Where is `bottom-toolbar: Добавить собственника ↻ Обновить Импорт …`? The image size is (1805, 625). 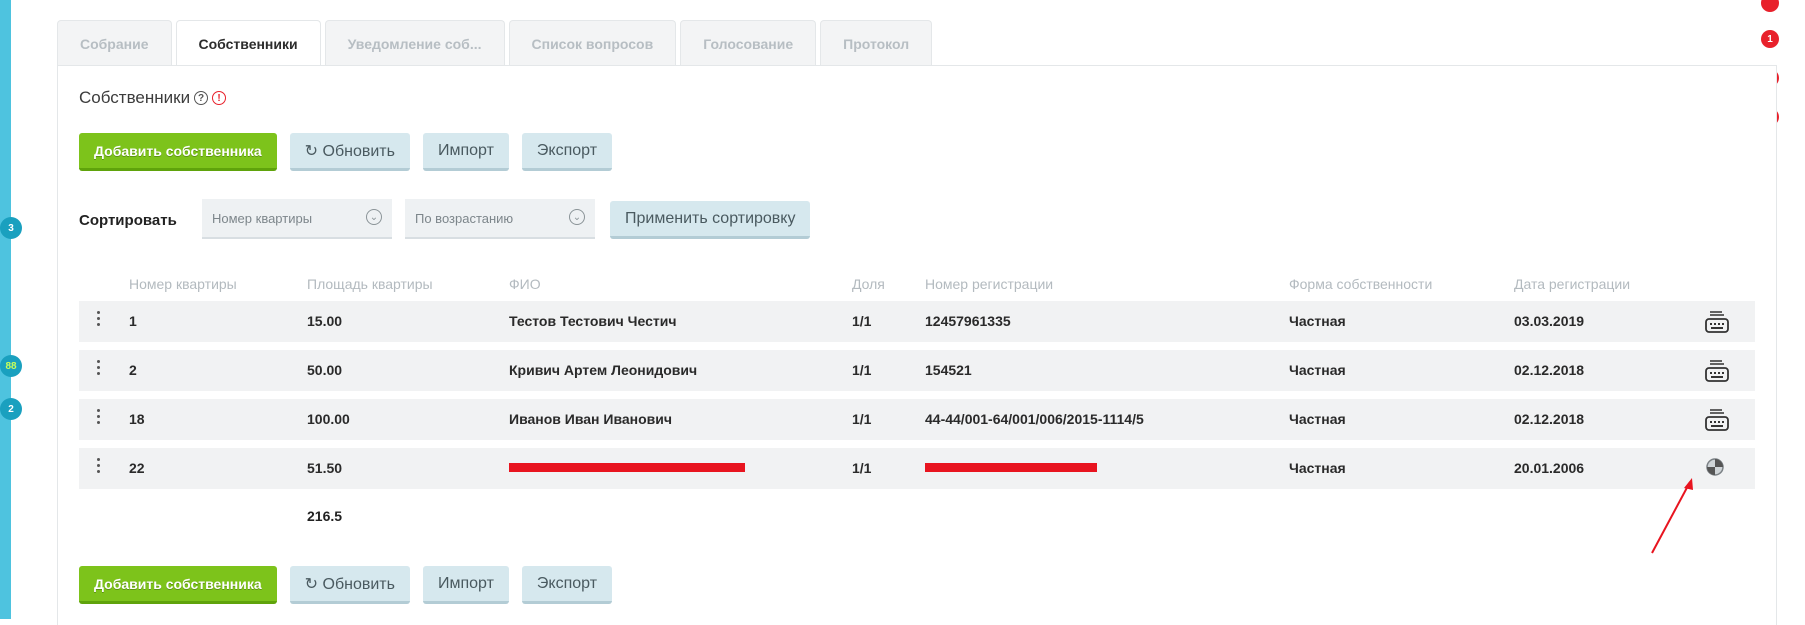 bottom-toolbar: Добавить собственника ↻ Обновить Импорт … is located at coordinates (346, 585).